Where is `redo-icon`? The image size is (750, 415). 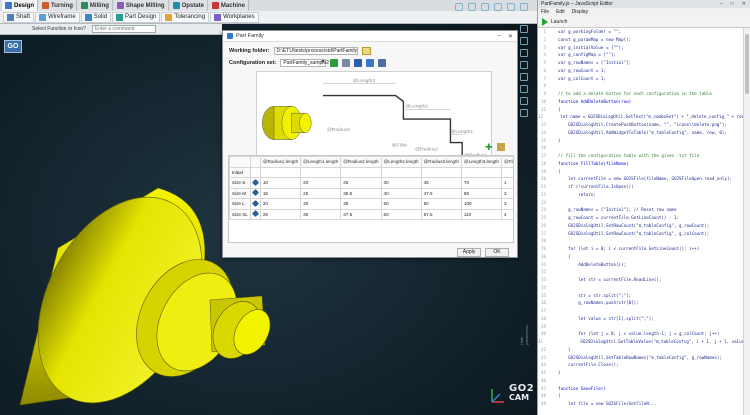
redo-icon is located at coordinates (498, 7).